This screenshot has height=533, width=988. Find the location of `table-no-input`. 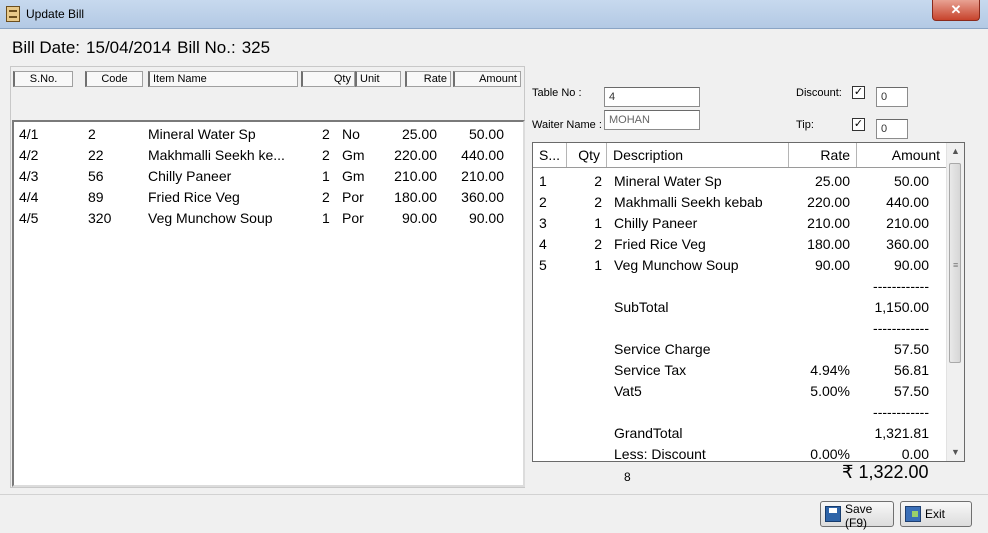

table-no-input is located at coordinates (652, 97).